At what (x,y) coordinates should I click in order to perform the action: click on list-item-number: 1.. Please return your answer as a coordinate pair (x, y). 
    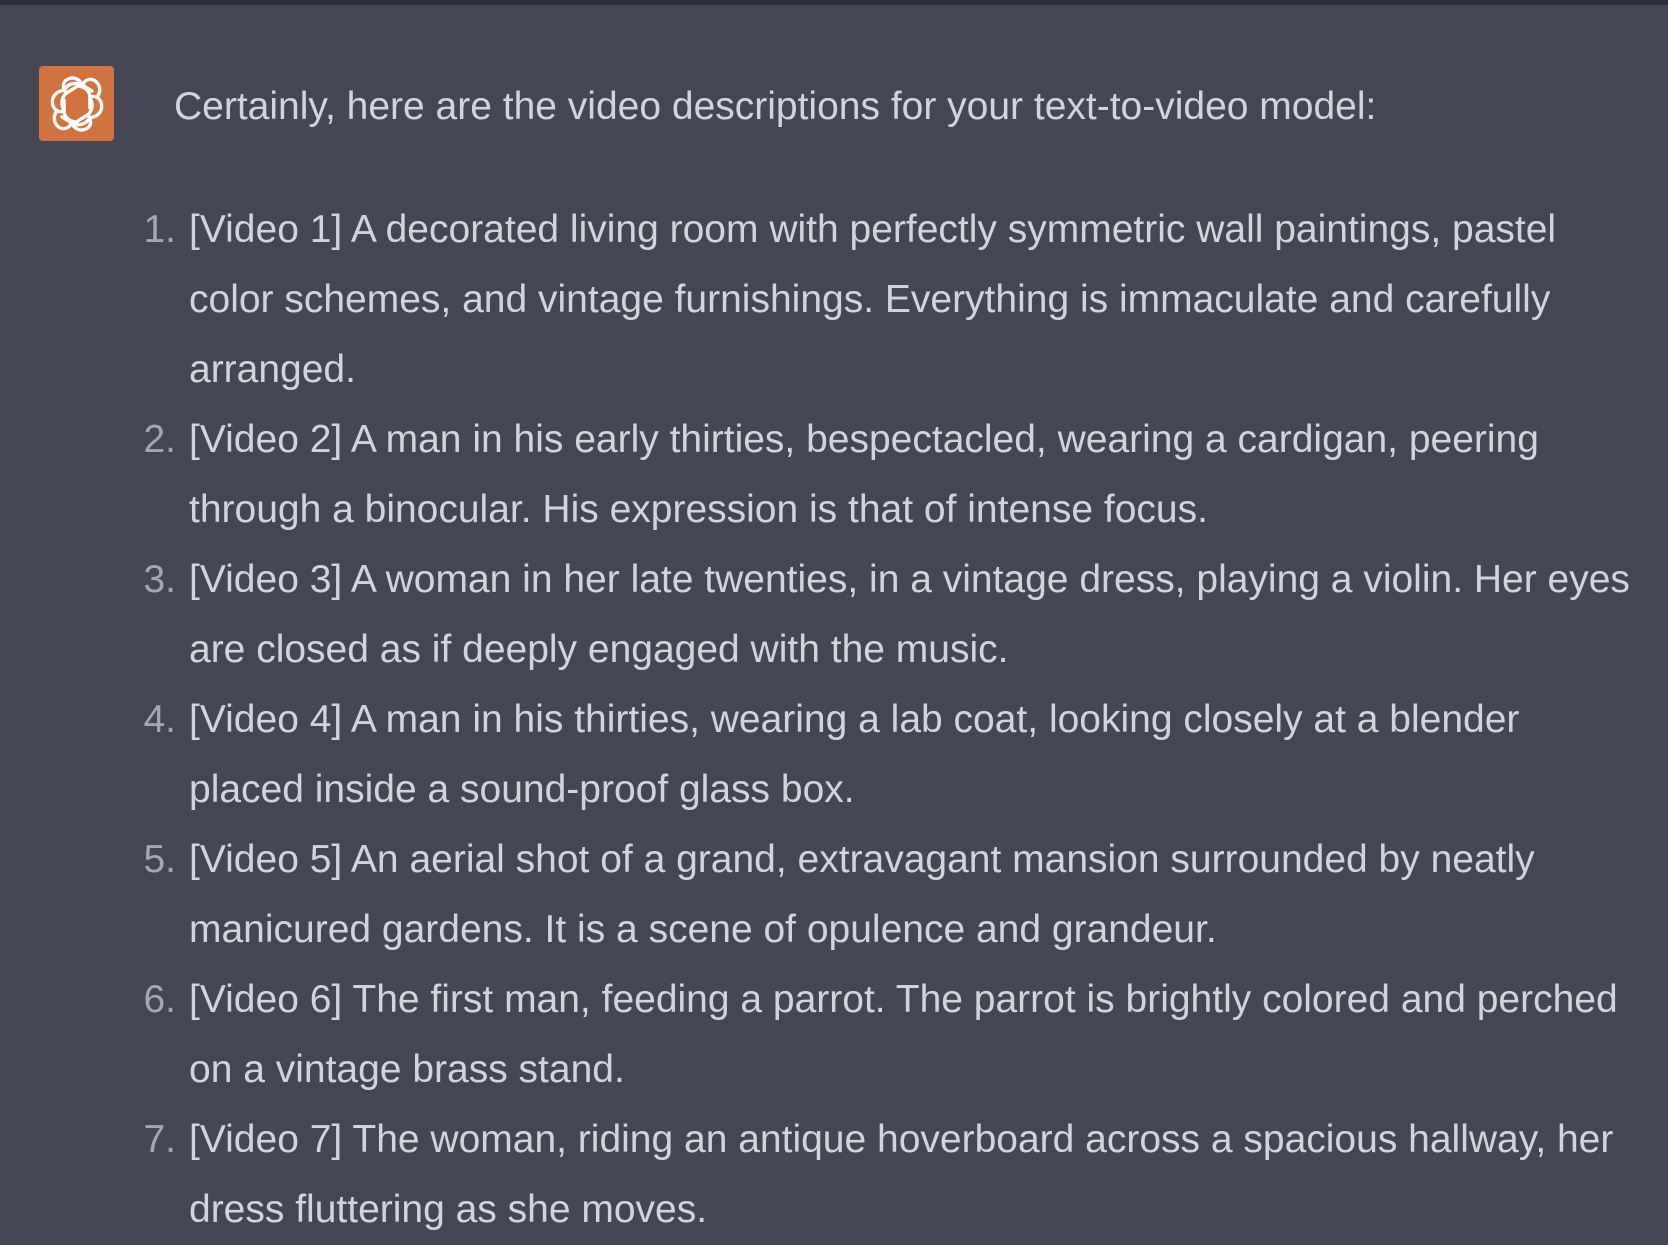
    Looking at the image, I should click on (159, 229).